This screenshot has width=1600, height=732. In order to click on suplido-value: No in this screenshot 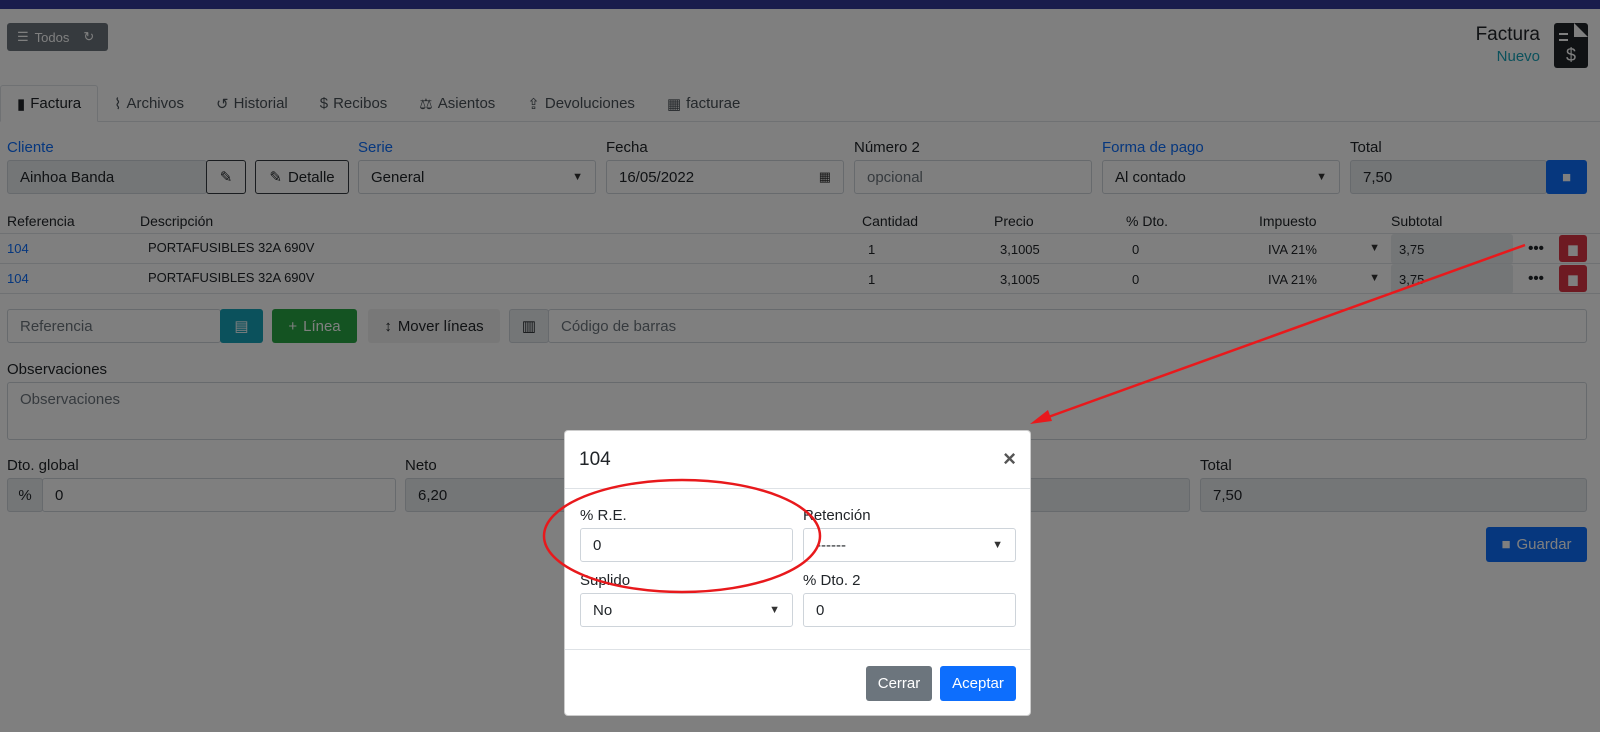, I will do `click(603, 610)`.